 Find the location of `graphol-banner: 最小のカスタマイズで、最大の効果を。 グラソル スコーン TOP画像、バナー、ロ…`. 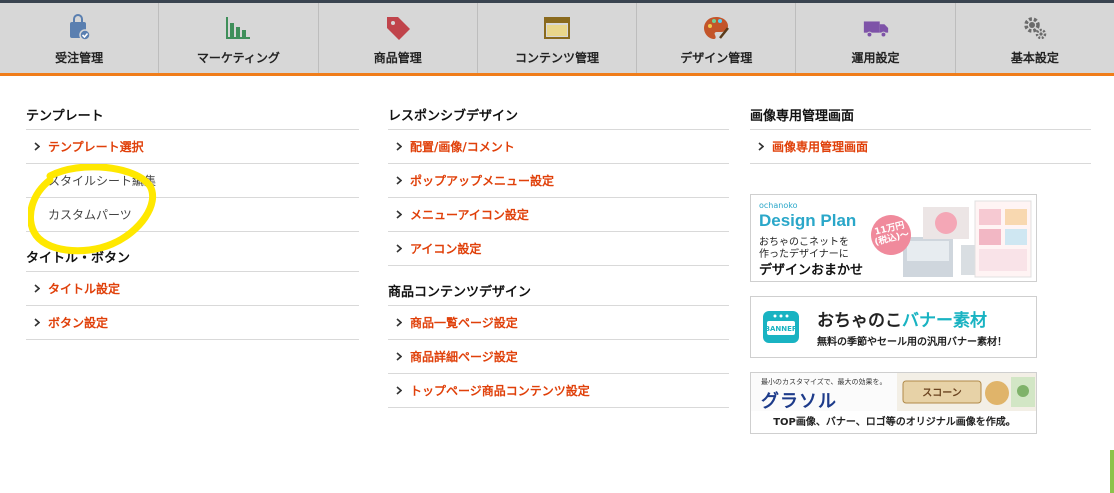

graphol-banner: 最小のカスタマイズで、最大の効果を。 グラソル スコーン TOP画像、バナー、ロ… is located at coordinates (893, 403).